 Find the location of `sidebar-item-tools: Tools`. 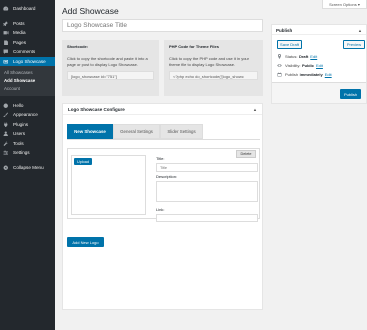

sidebar-item-tools: Tools is located at coordinates (27, 144).